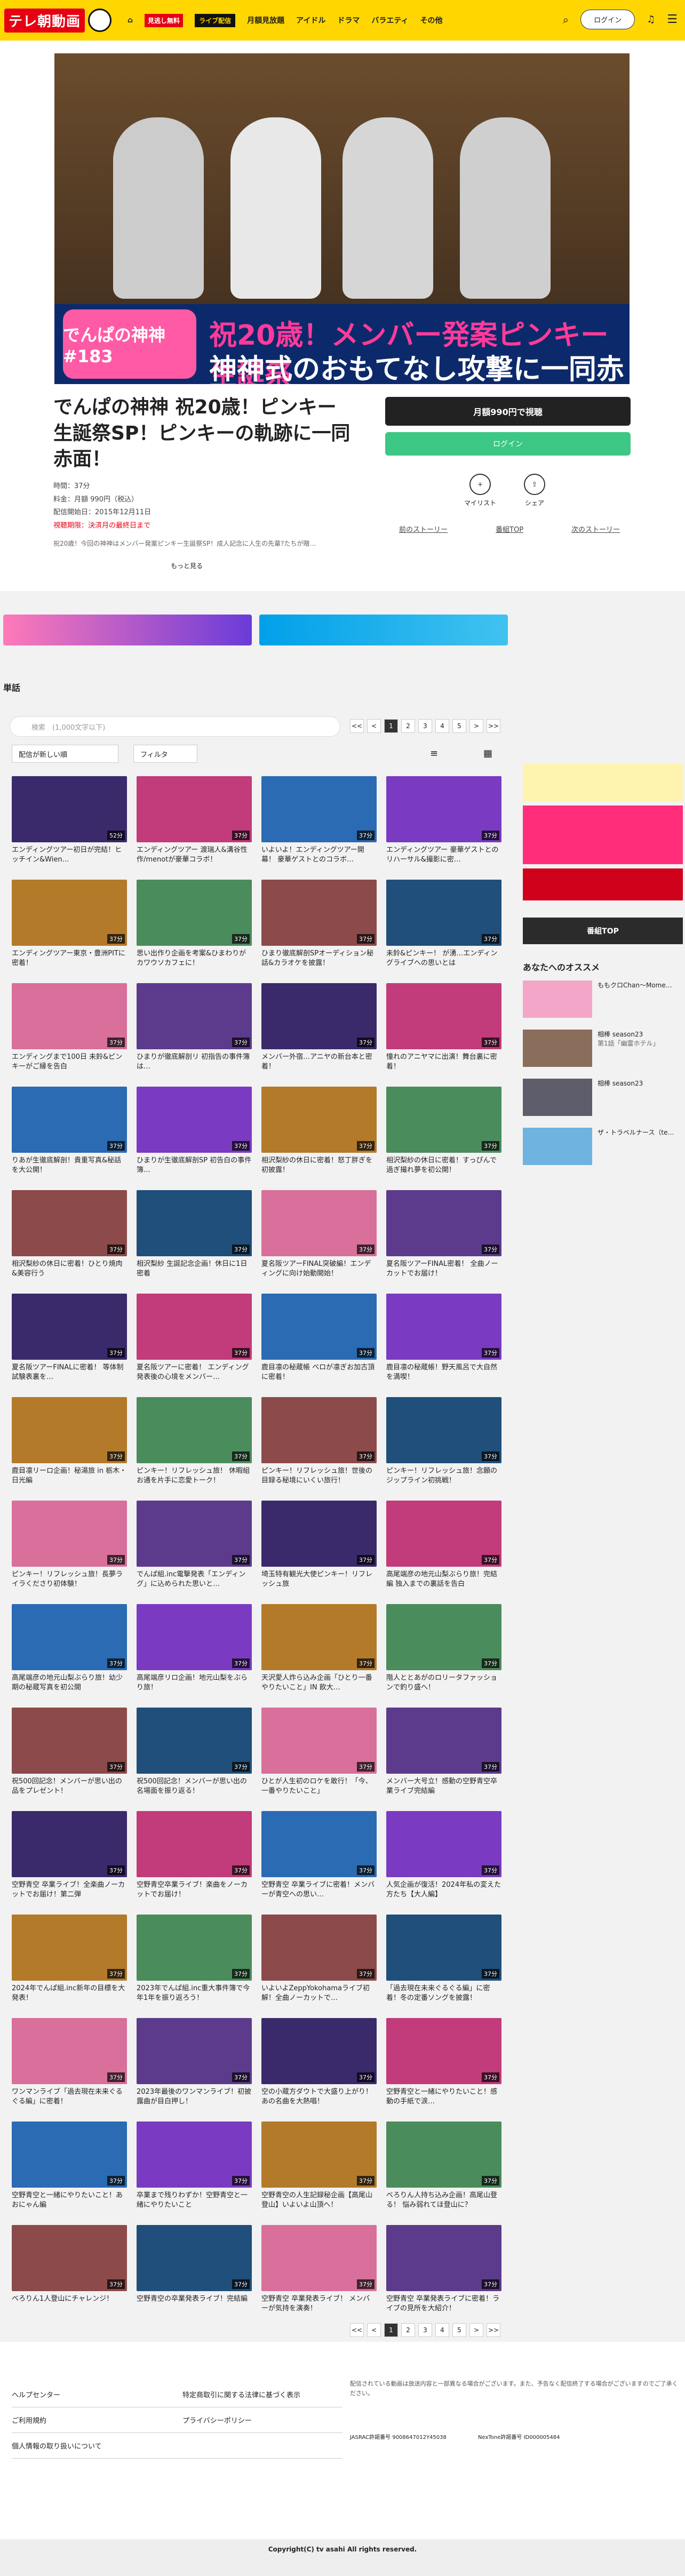  What do you see at coordinates (319, 2276) in the screenshot?
I see `episode-card: 37分 空野青空 卒業発表ライブ！ メンバーが気持を演奏！` at bounding box center [319, 2276].